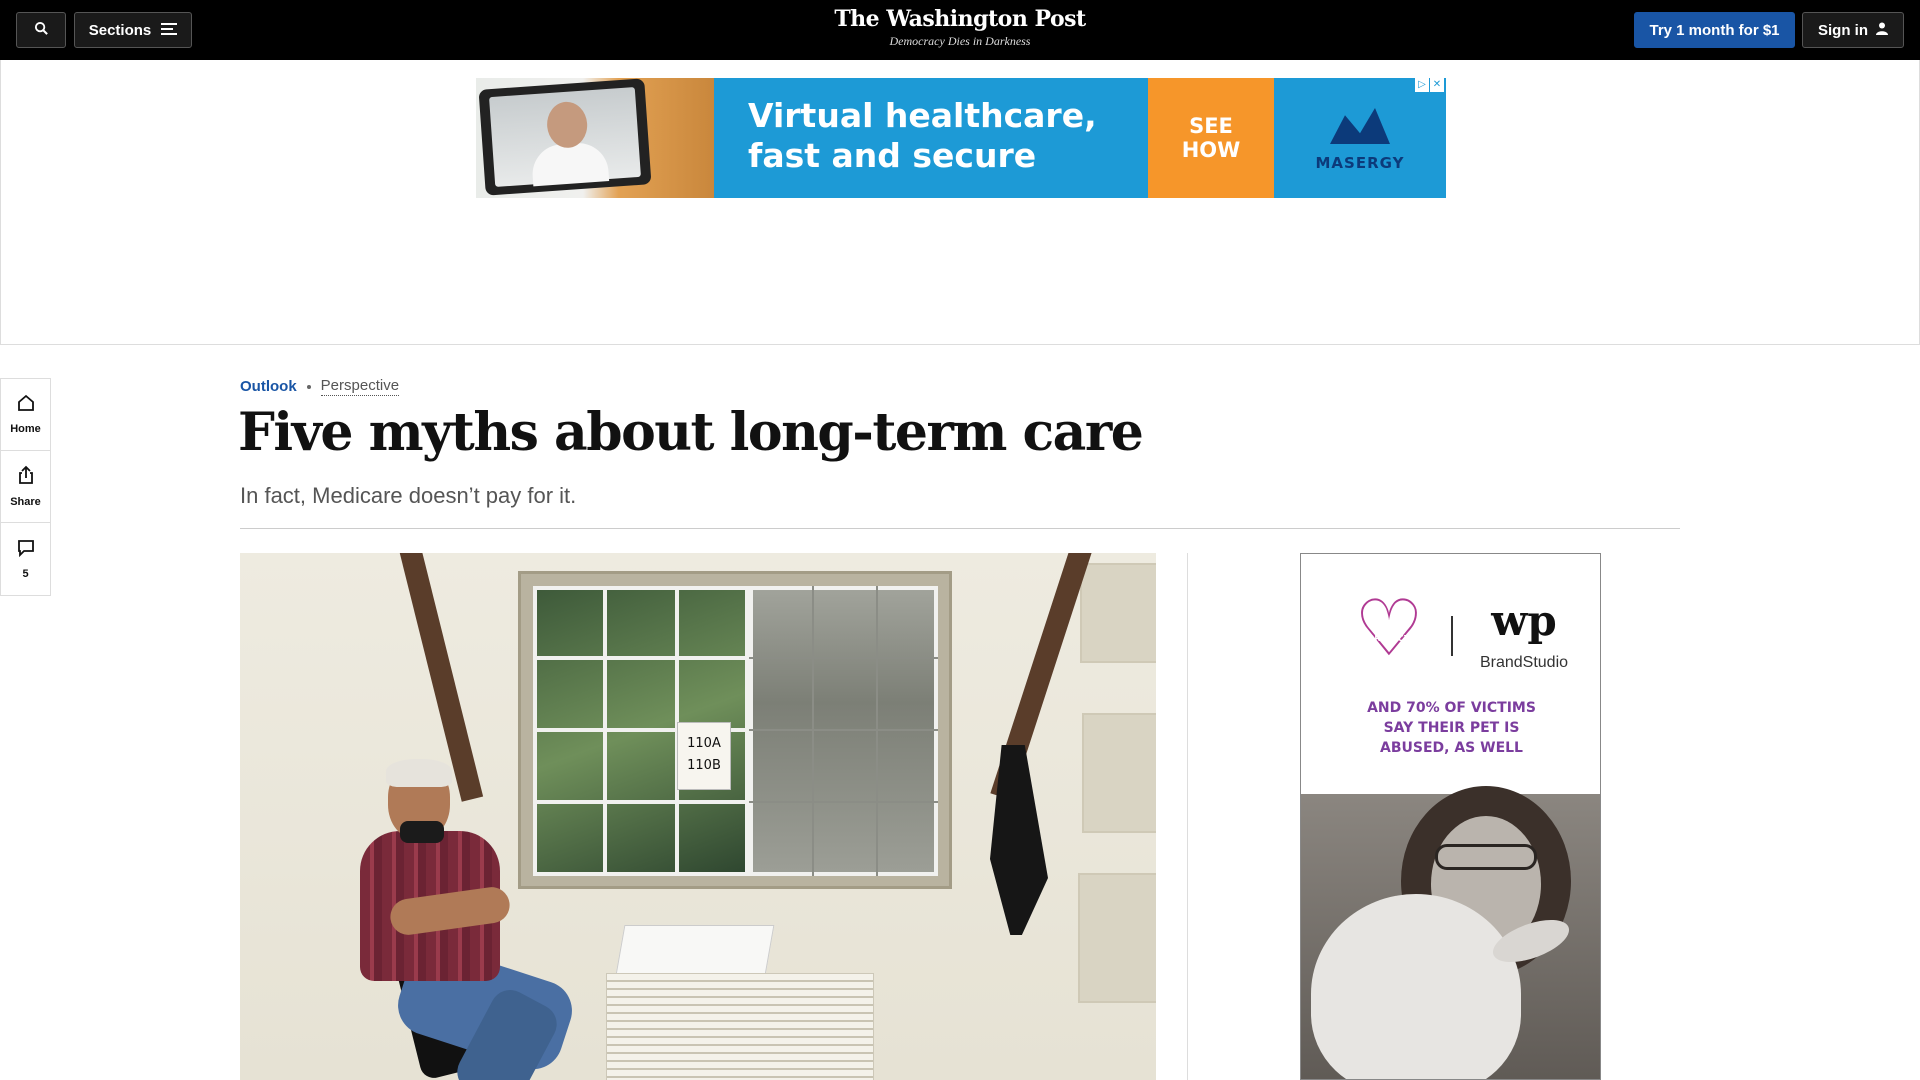  I want to click on column-divider, so click(1187, 816).